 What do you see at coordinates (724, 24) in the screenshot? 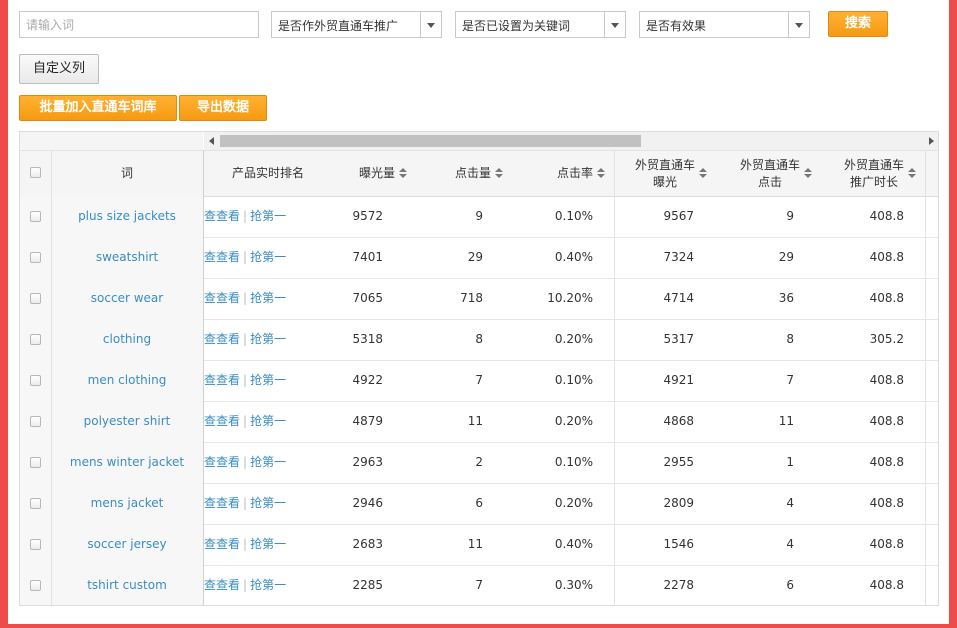
I see `effect-select: 是否有效果` at bounding box center [724, 24].